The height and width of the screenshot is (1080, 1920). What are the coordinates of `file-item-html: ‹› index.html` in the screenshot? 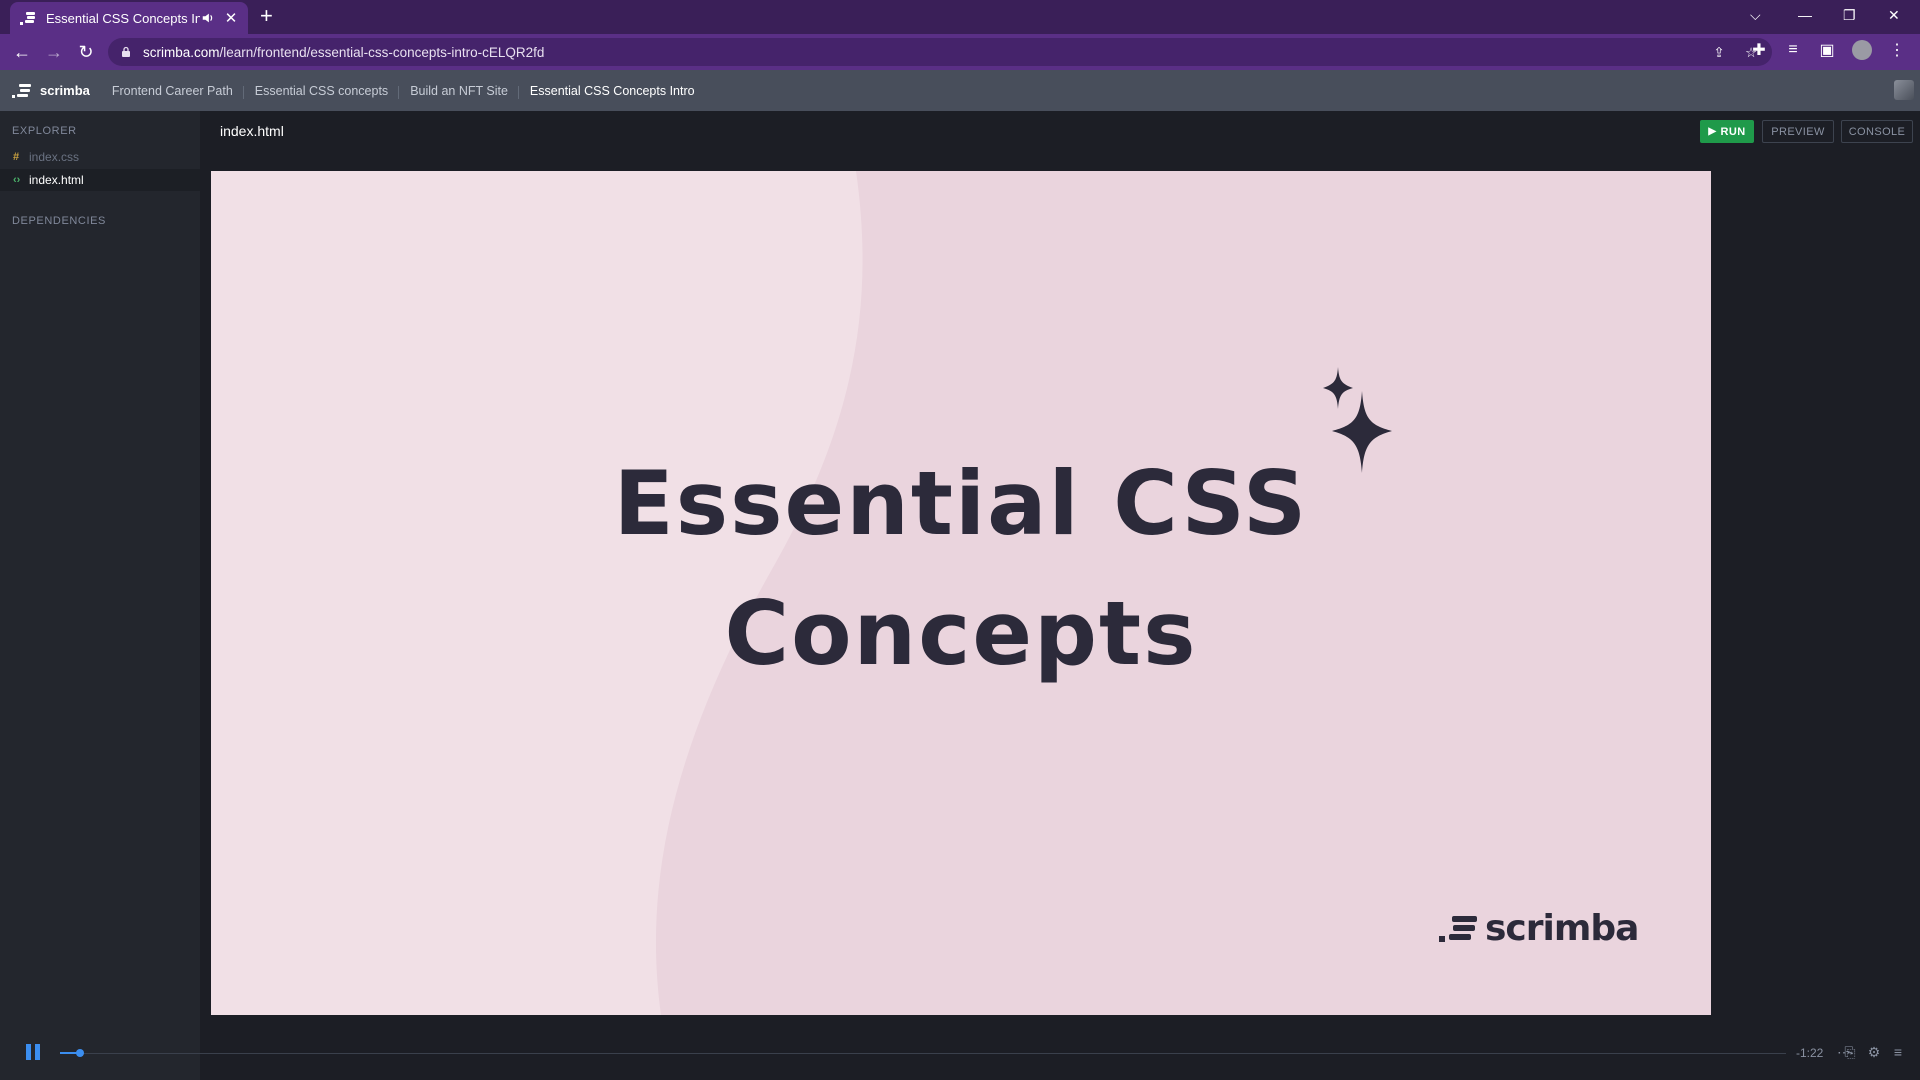 It's located at (100, 180).